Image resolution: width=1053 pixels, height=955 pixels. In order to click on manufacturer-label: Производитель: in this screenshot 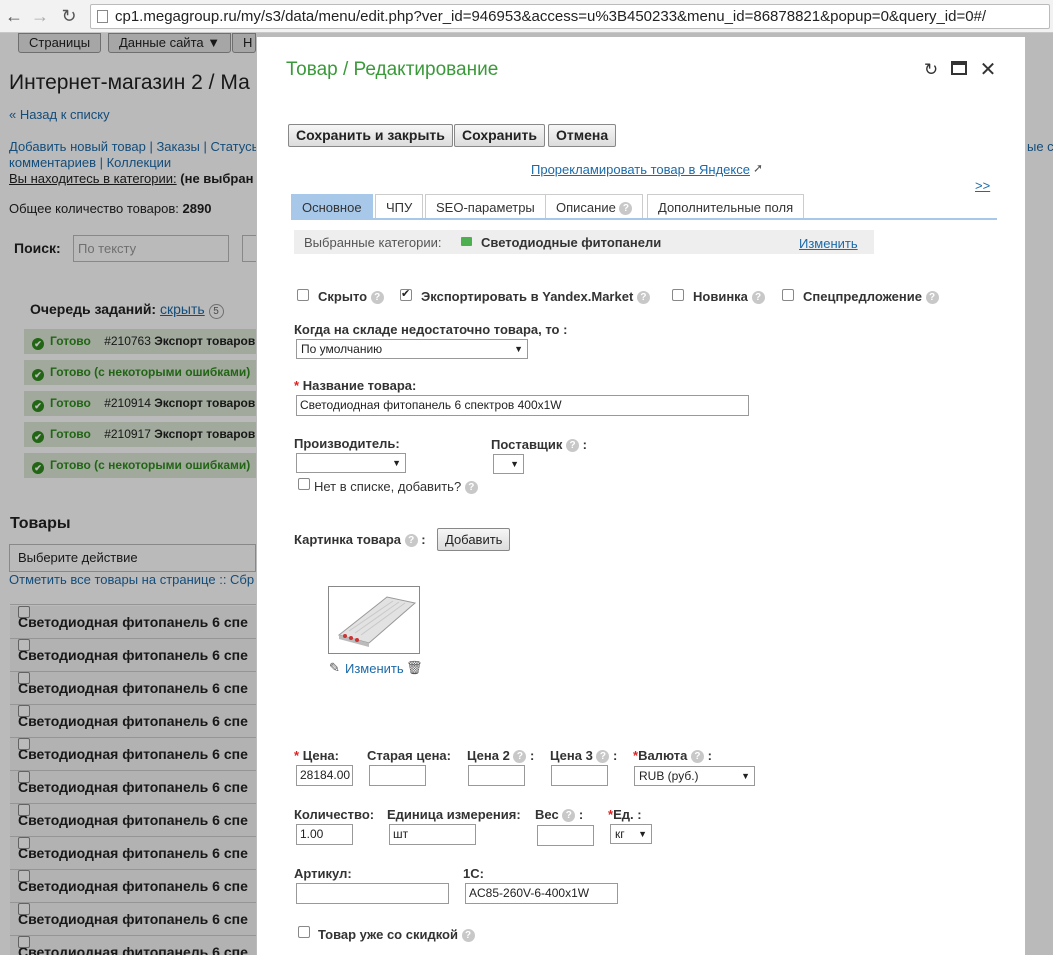, I will do `click(347, 443)`.